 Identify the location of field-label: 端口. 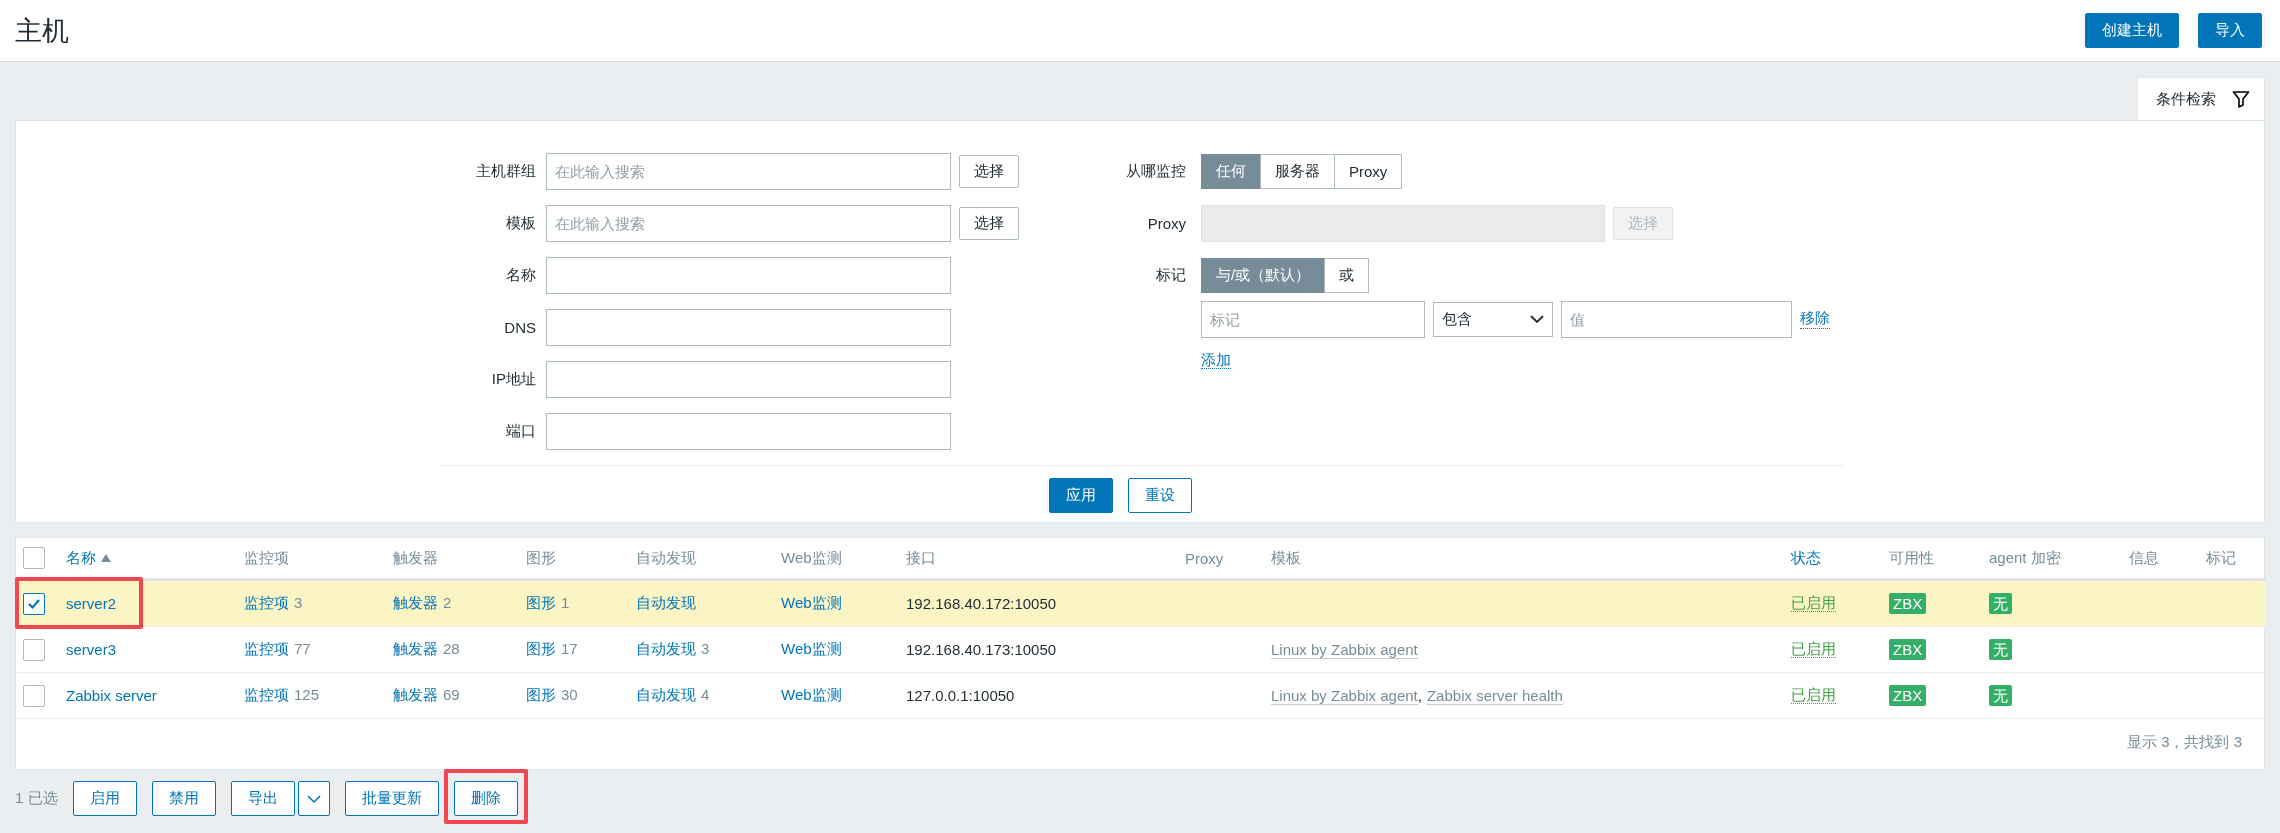
(520, 431).